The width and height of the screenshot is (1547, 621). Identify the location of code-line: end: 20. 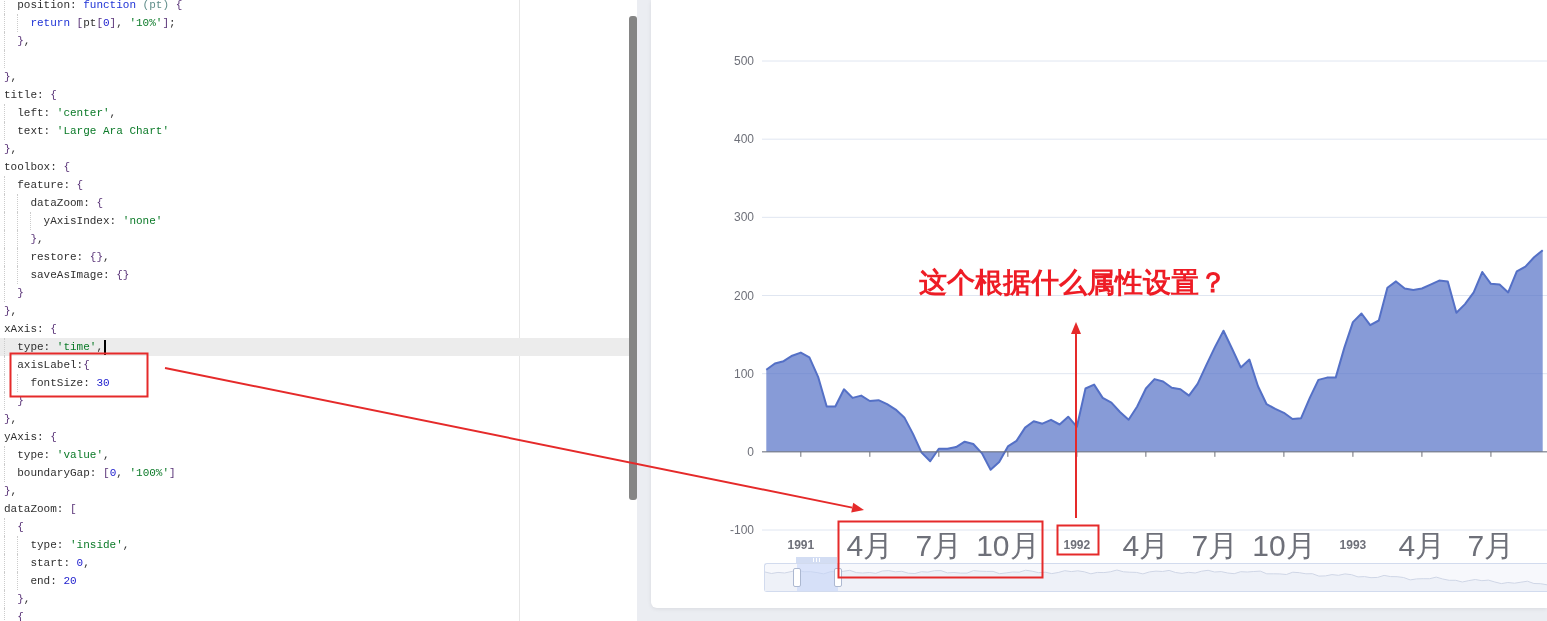
(53, 581).